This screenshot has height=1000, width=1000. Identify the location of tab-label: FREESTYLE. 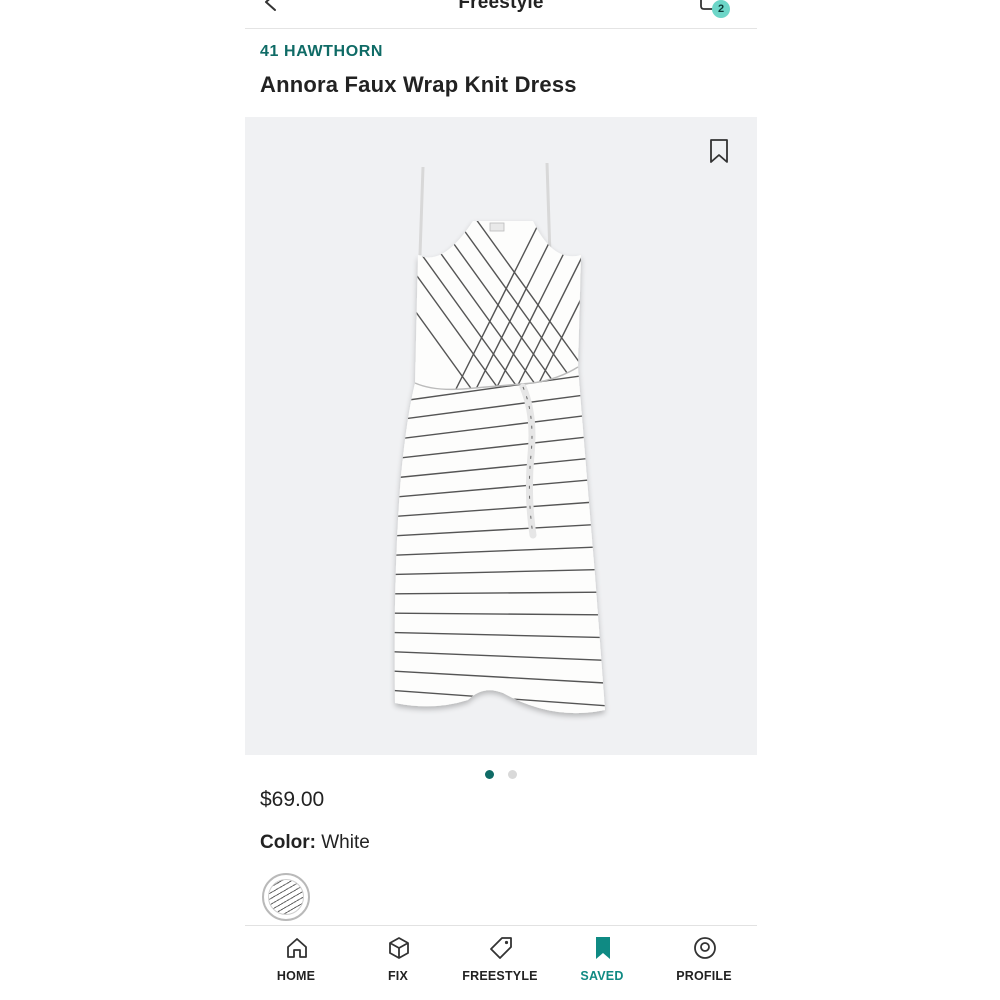
(500, 976).